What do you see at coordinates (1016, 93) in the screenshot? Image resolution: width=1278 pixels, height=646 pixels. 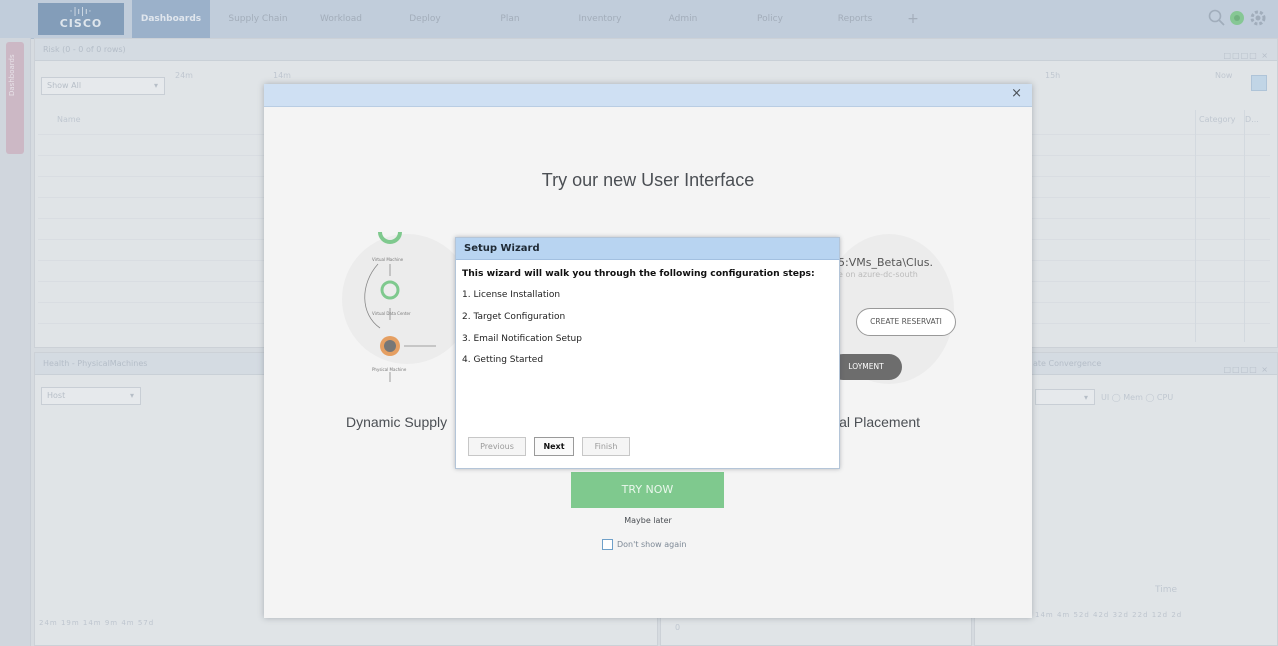 I see `close-icon: ×` at bounding box center [1016, 93].